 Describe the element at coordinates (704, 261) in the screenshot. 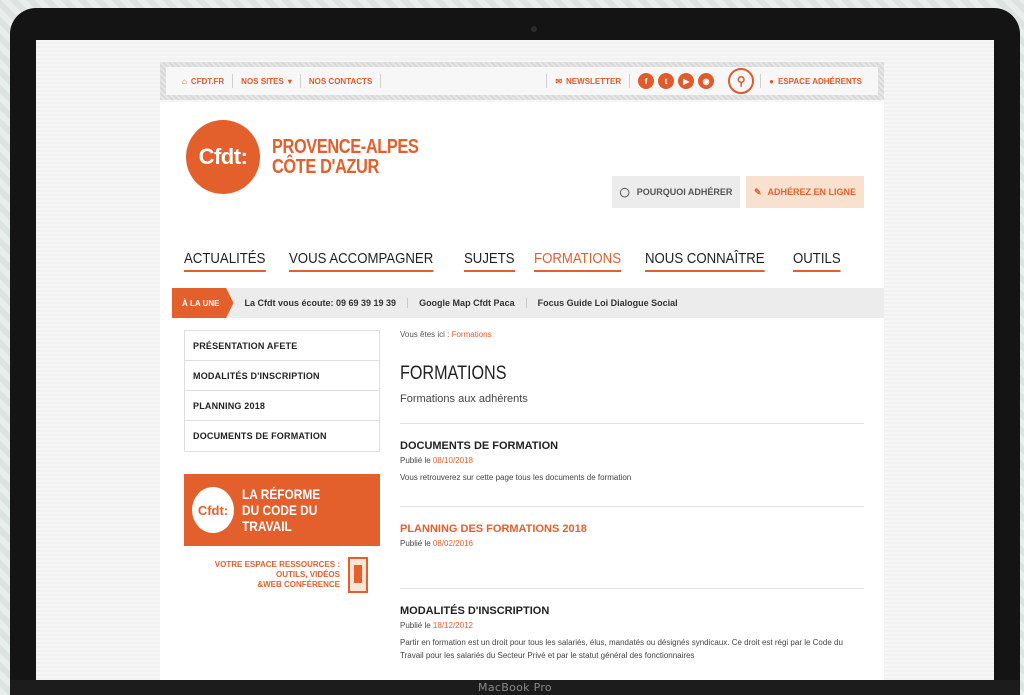

I see `nav-nous-connaitre: NOUS CONNAÎTRE` at that location.